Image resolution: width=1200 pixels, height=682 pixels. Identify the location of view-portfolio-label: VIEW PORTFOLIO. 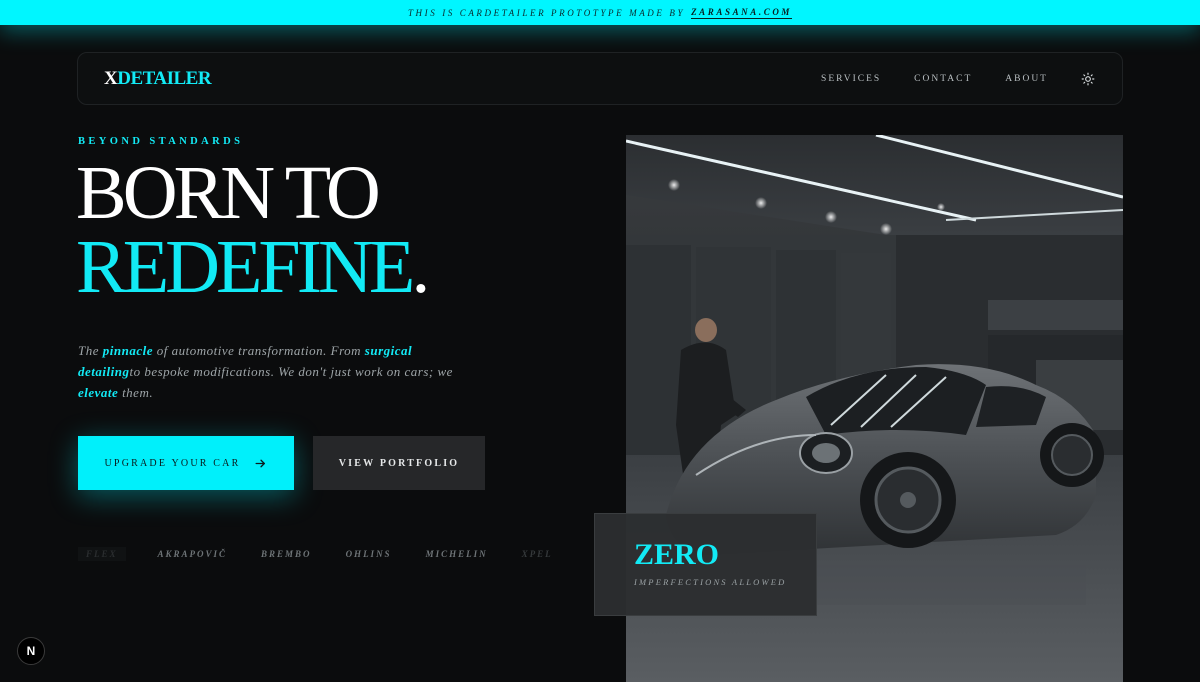
(399, 463).